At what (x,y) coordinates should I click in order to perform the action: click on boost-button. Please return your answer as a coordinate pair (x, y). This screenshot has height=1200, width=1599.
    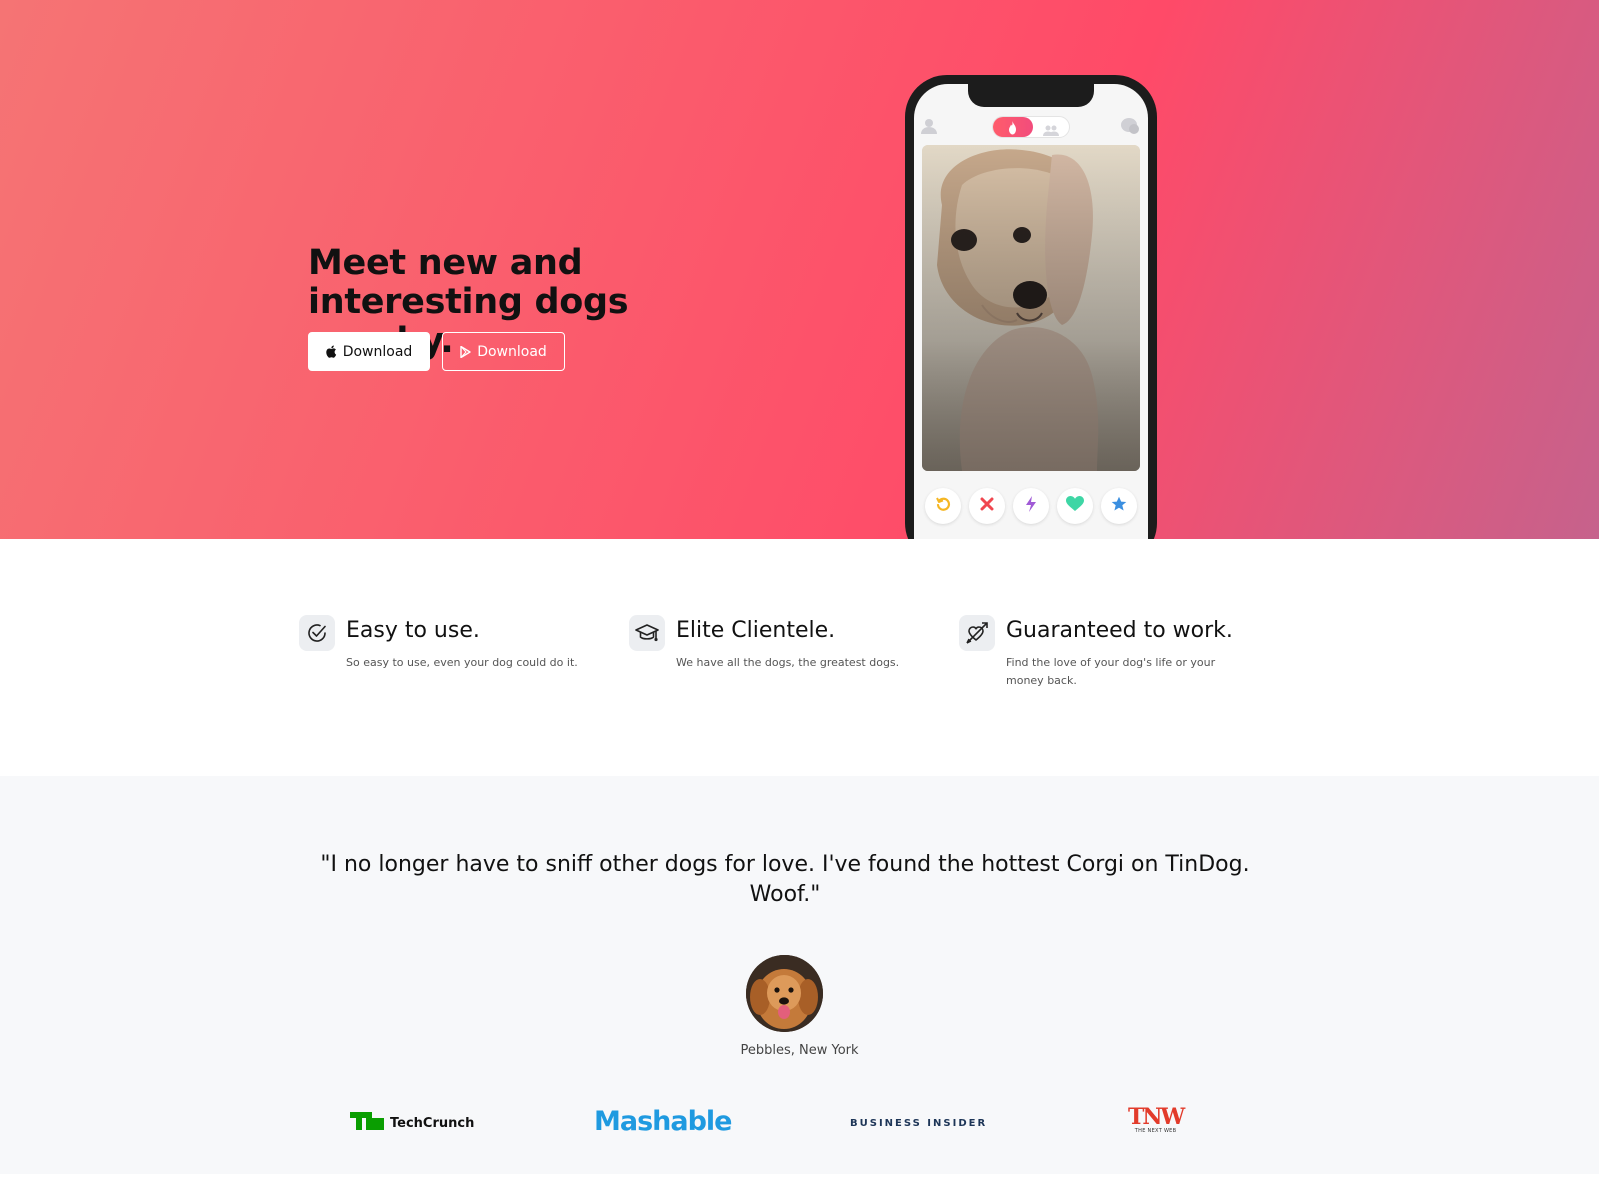
    Looking at the image, I should click on (1031, 506).